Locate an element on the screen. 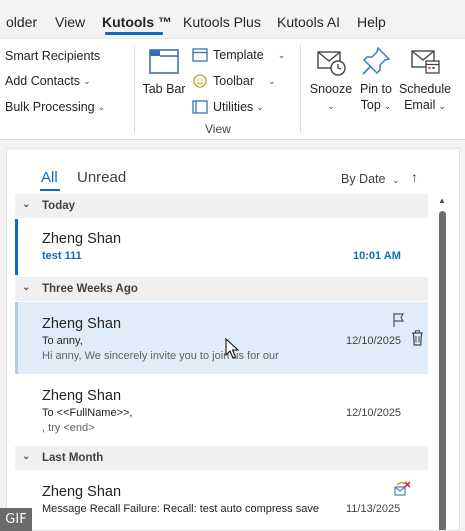 The height and width of the screenshot is (531, 465). smiley-icon is located at coordinates (200, 81).